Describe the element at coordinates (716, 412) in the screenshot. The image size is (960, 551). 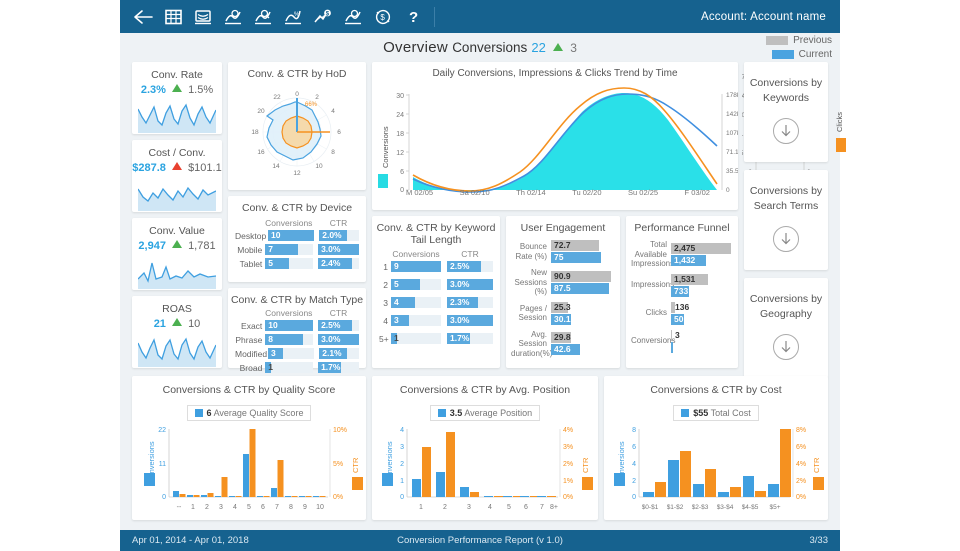
I see `cost-legend: $55 Total Cost` at that location.